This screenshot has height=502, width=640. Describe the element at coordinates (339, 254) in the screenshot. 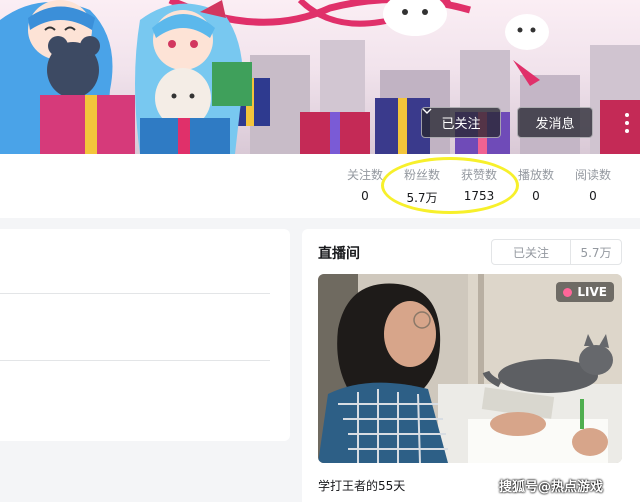

I see `live-room-heading: 直播间` at that location.